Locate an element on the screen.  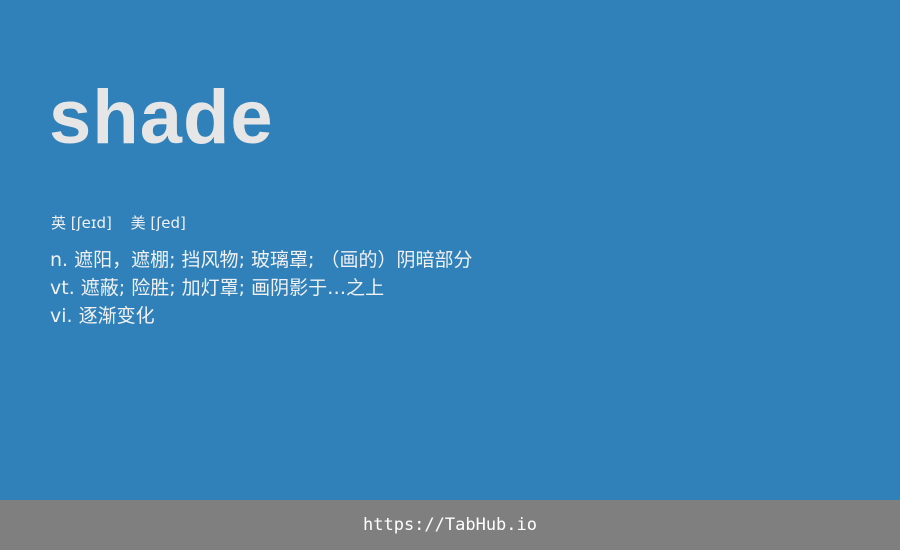
footer-link: https://TabHub.io is located at coordinates (450, 525).